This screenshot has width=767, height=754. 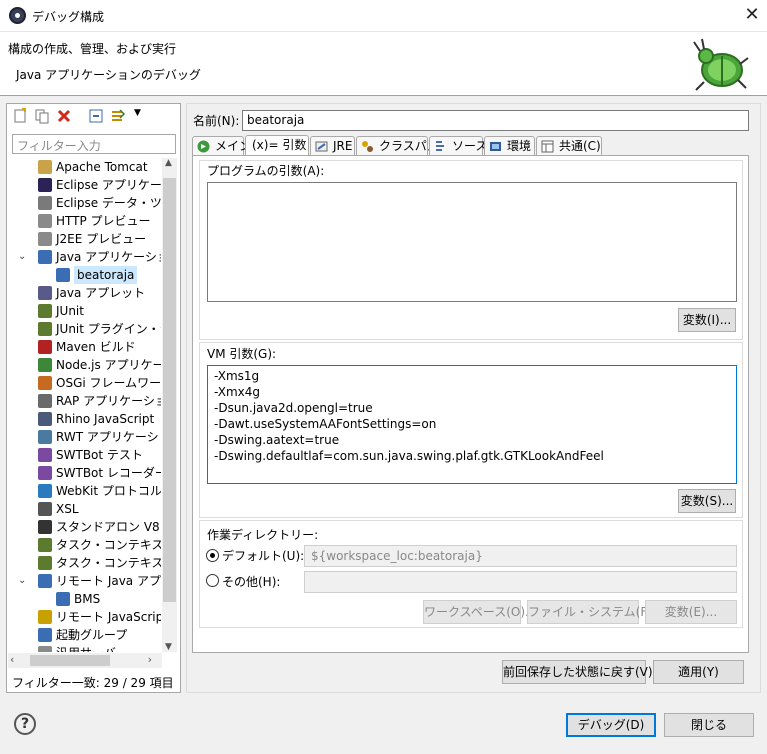 I want to click on tree-item: XSL, so click(x=84, y=509).